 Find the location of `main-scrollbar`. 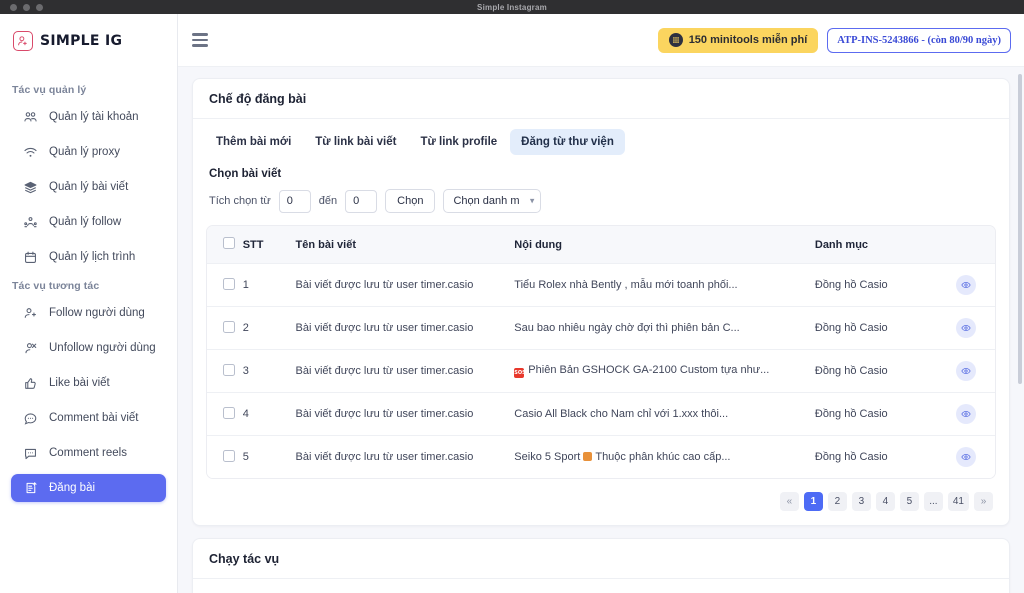

main-scrollbar is located at coordinates (1020, 324).